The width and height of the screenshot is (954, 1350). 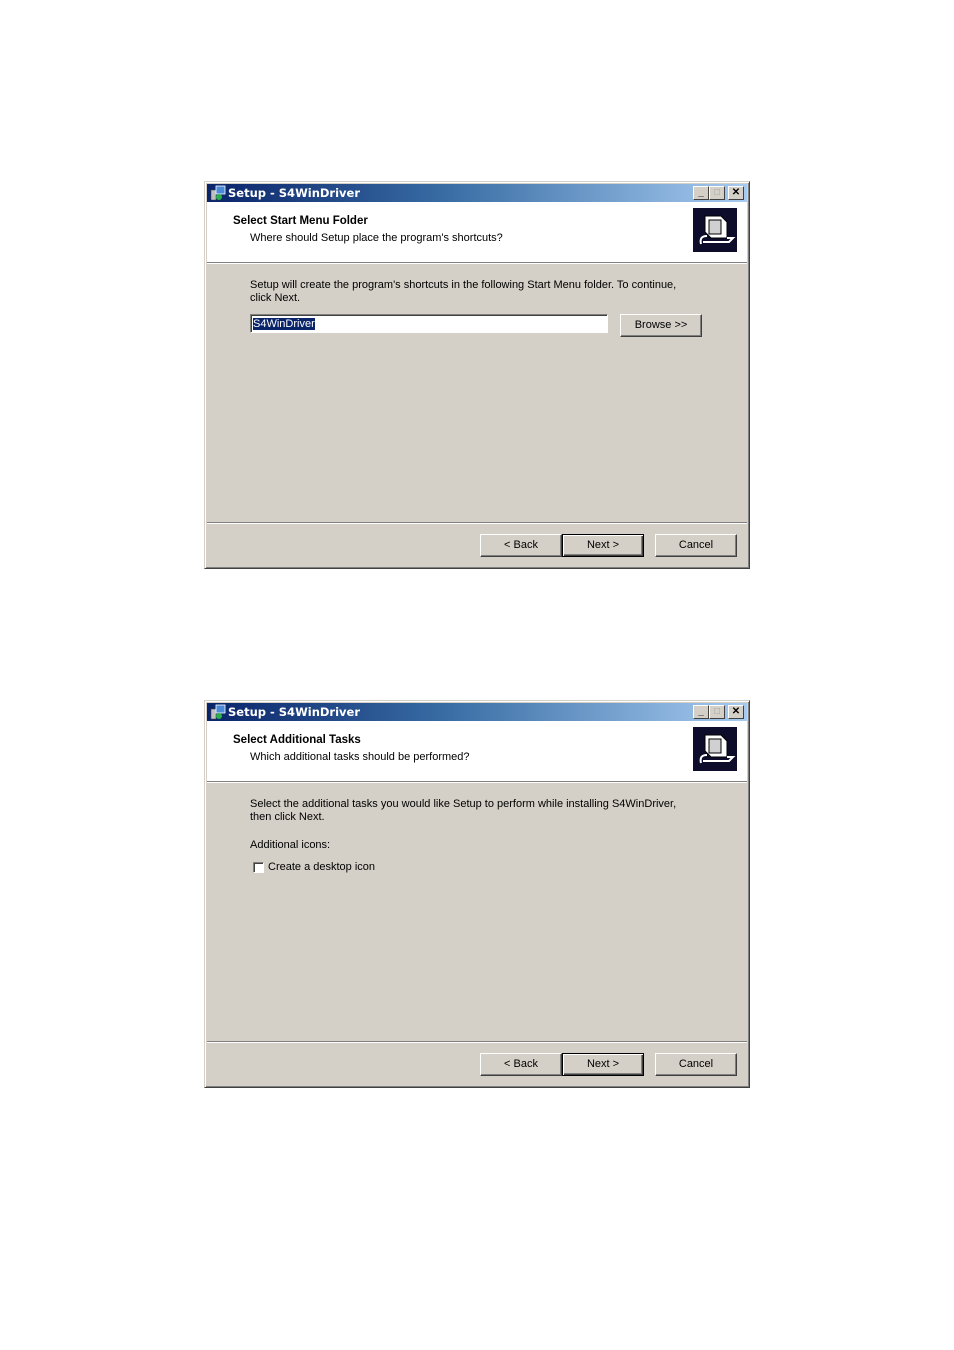 What do you see at coordinates (284, 324) in the screenshot?
I see `folder-input-value: S4WinDriver` at bounding box center [284, 324].